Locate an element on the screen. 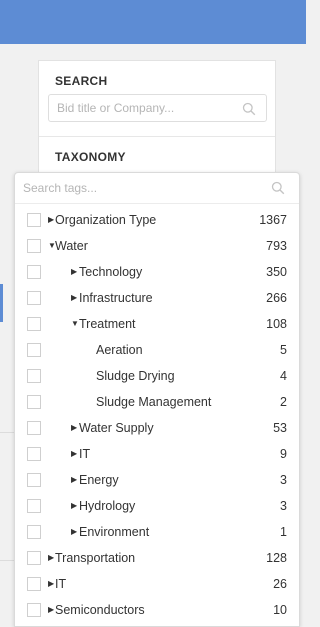 This screenshot has height=627, width=320. tag-count: 26 is located at coordinates (280, 584).